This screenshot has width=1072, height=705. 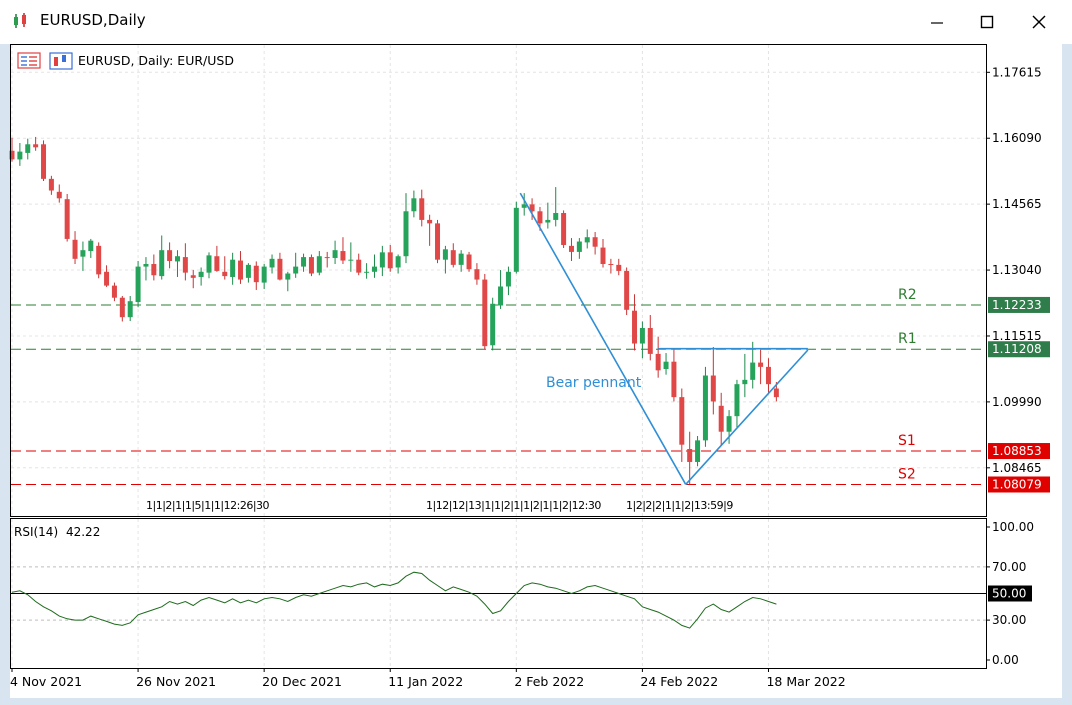 What do you see at coordinates (1017, 138) in the screenshot?
I see `price-tick-label: 1.16090` at bounding box center [1017, 138].